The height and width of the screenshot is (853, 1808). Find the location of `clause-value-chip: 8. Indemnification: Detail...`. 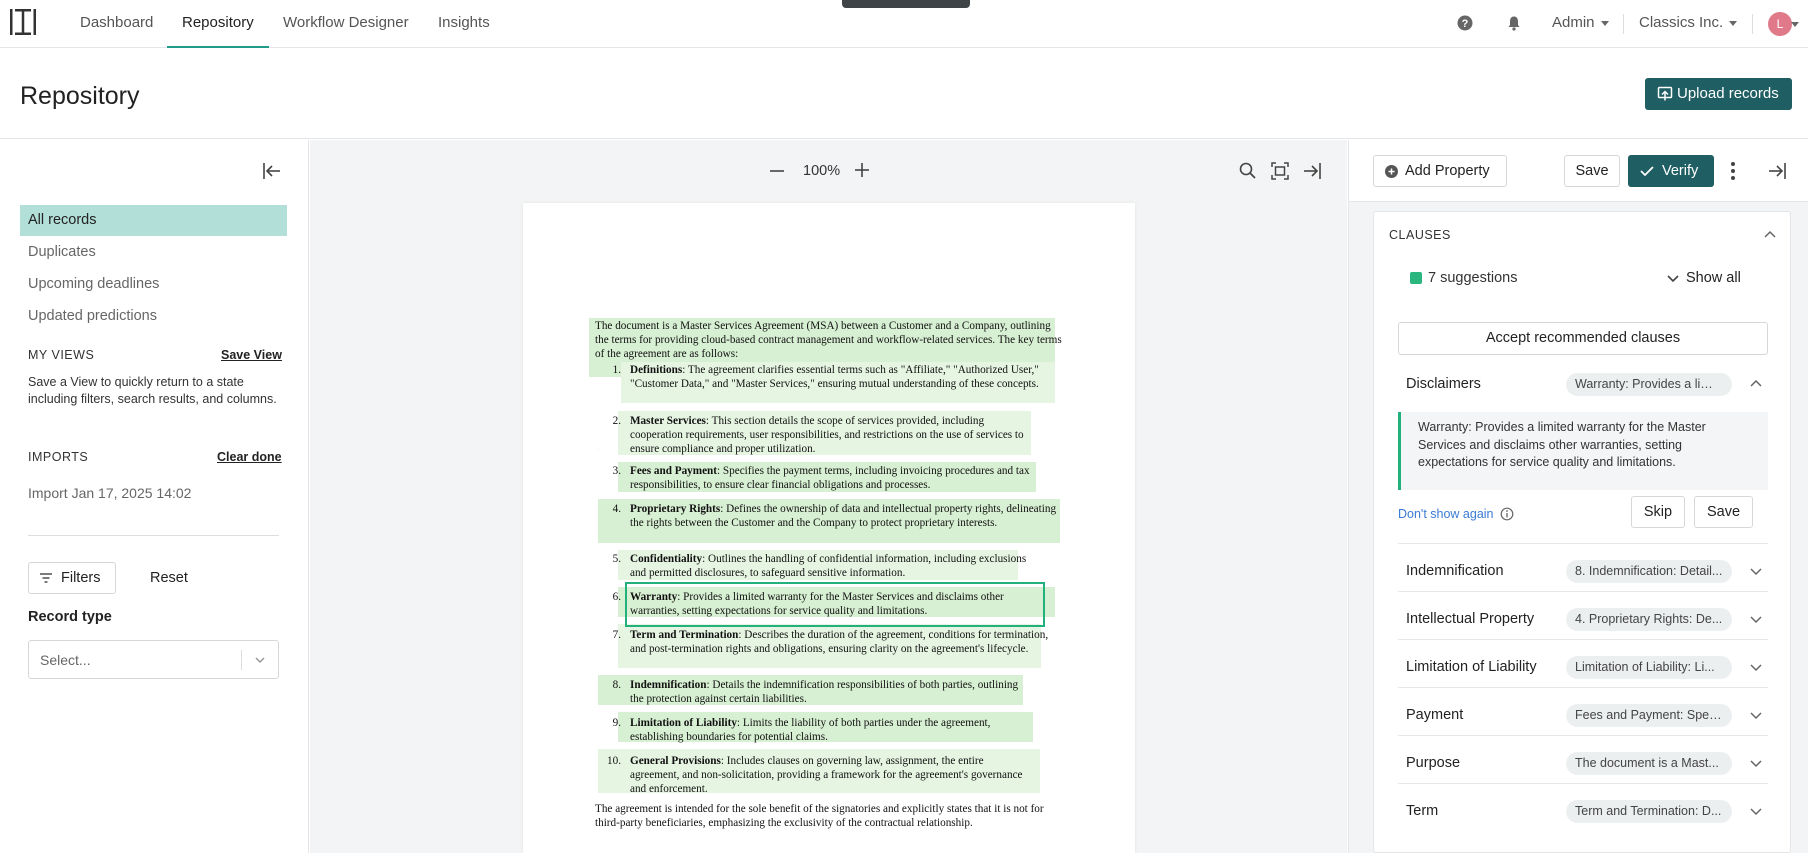

clause-value-chip: 8. Indemnification: Detail... is located at coordinates (1649, 571).